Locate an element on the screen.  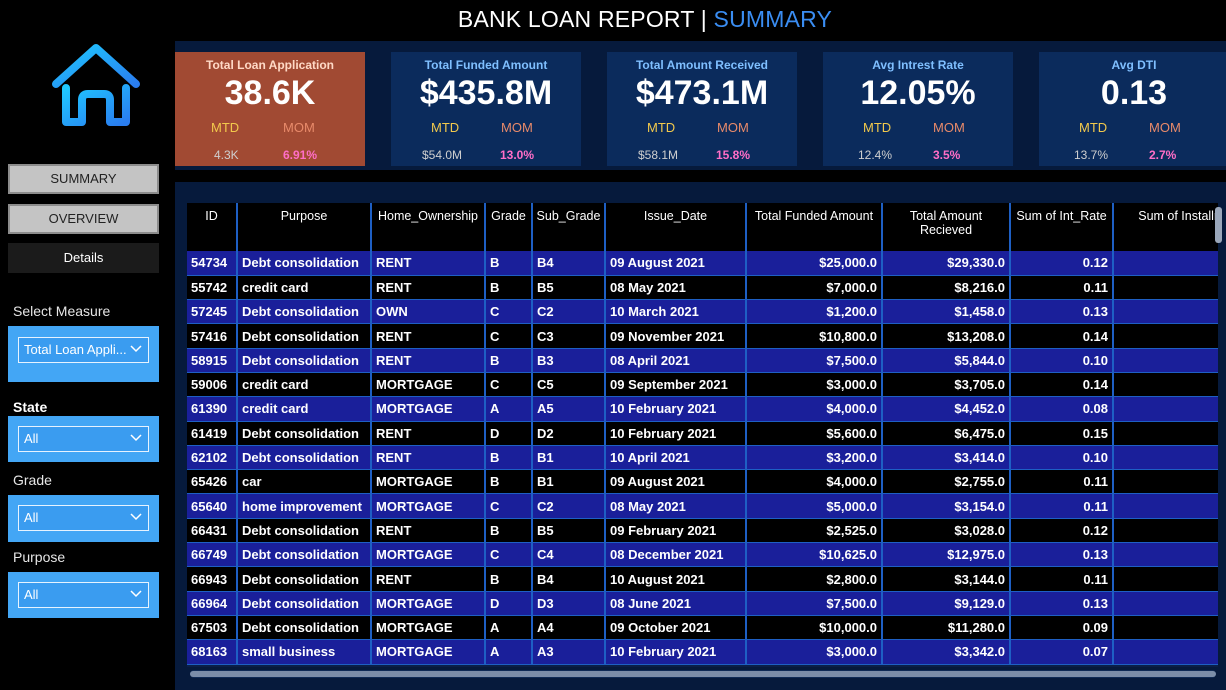
table-cell: $5,000.0 is located at coordinates (814, 506).